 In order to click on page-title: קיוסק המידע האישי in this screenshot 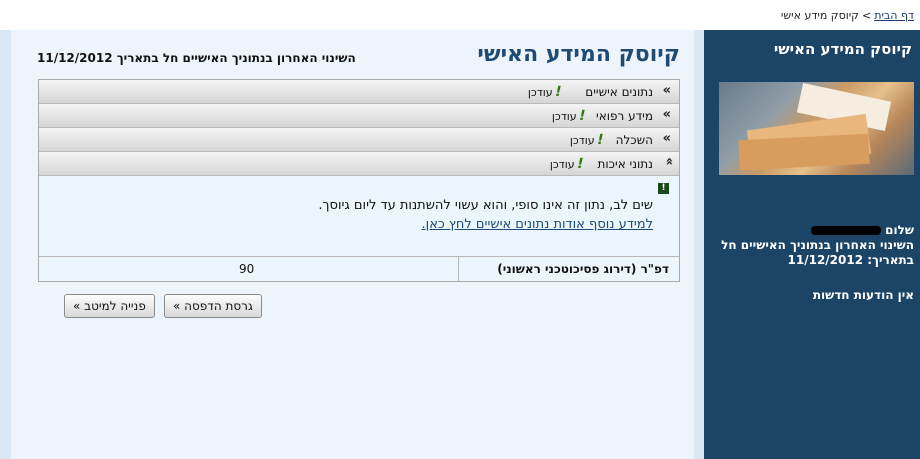, I will do `click(578, 54)`.